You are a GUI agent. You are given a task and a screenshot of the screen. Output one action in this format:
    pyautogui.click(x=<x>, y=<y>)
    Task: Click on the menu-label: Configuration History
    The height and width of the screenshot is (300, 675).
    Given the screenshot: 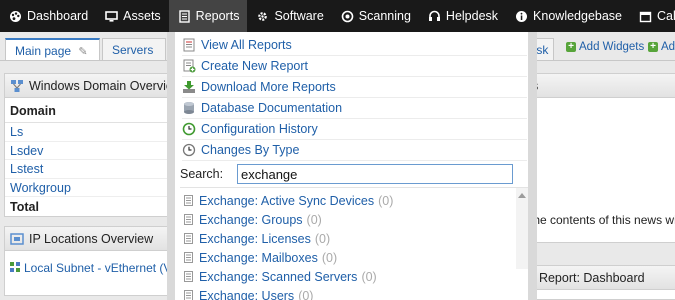 What is the action you would take?
    pyautogui.click(x=259, y=129)
    